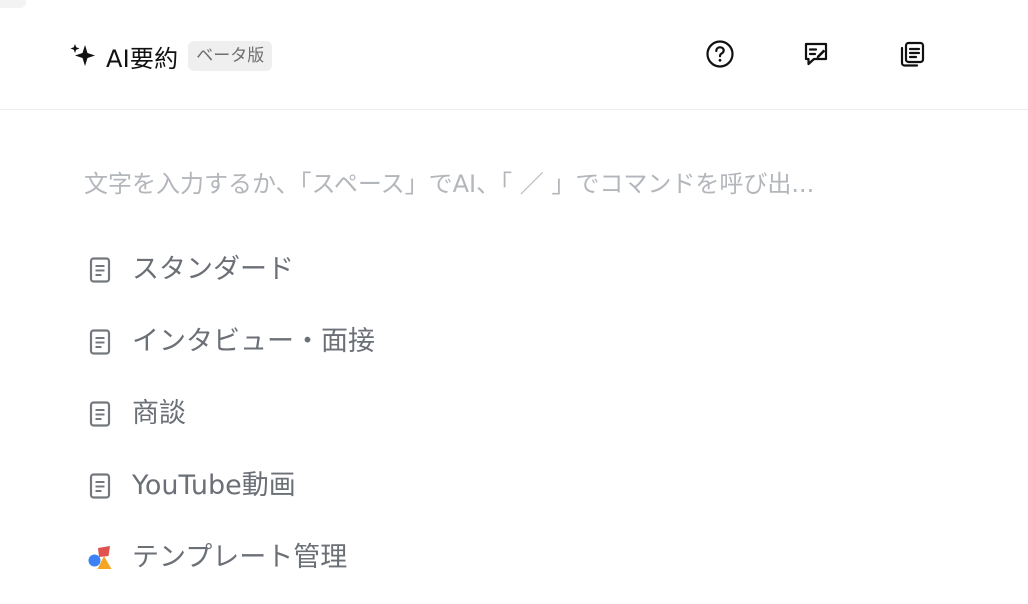  Describe the element at coordinates (214, 485) in the screenshot. I see `template-label: YouTube動画` at that location.